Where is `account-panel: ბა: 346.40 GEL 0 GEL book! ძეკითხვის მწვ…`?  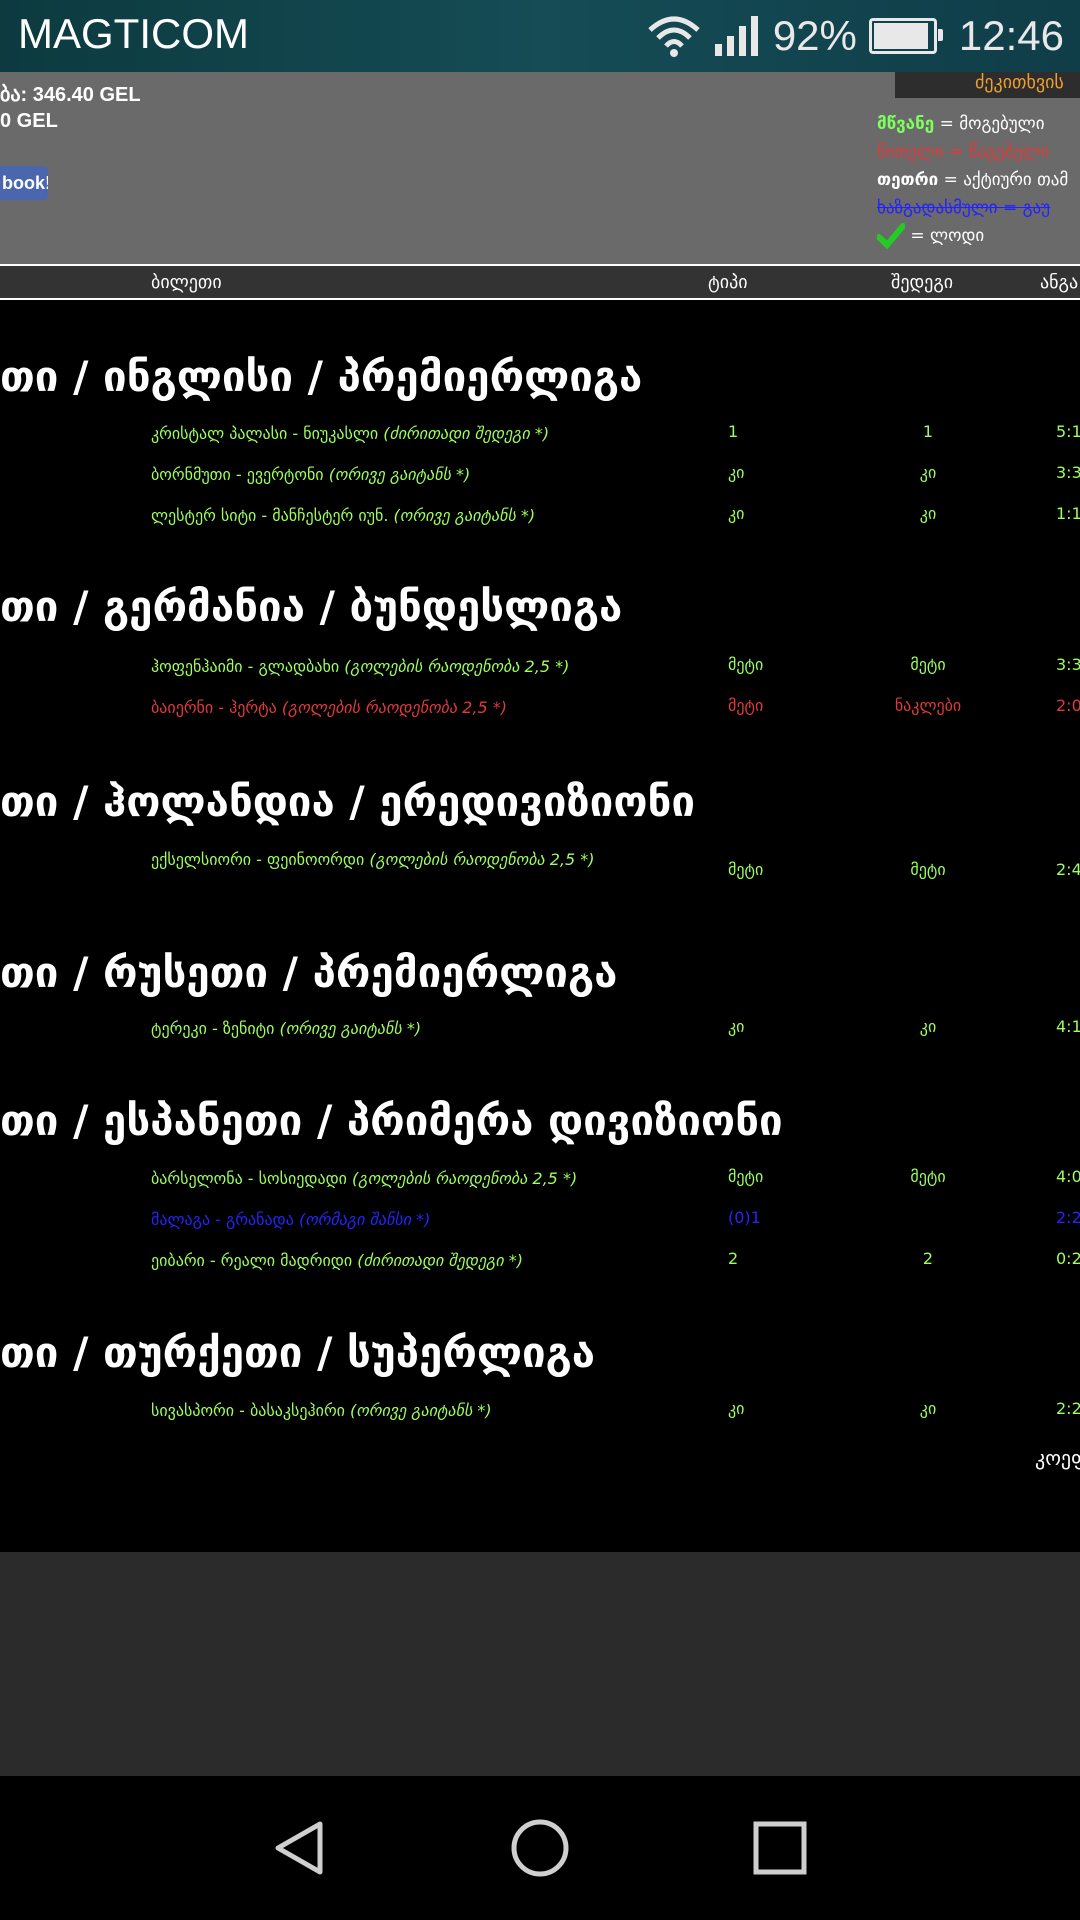 account-panel: ბა: 346.40 GEL 0 GEL book! ძეკითხვის მწვ… is located at coordinates (540, 168).